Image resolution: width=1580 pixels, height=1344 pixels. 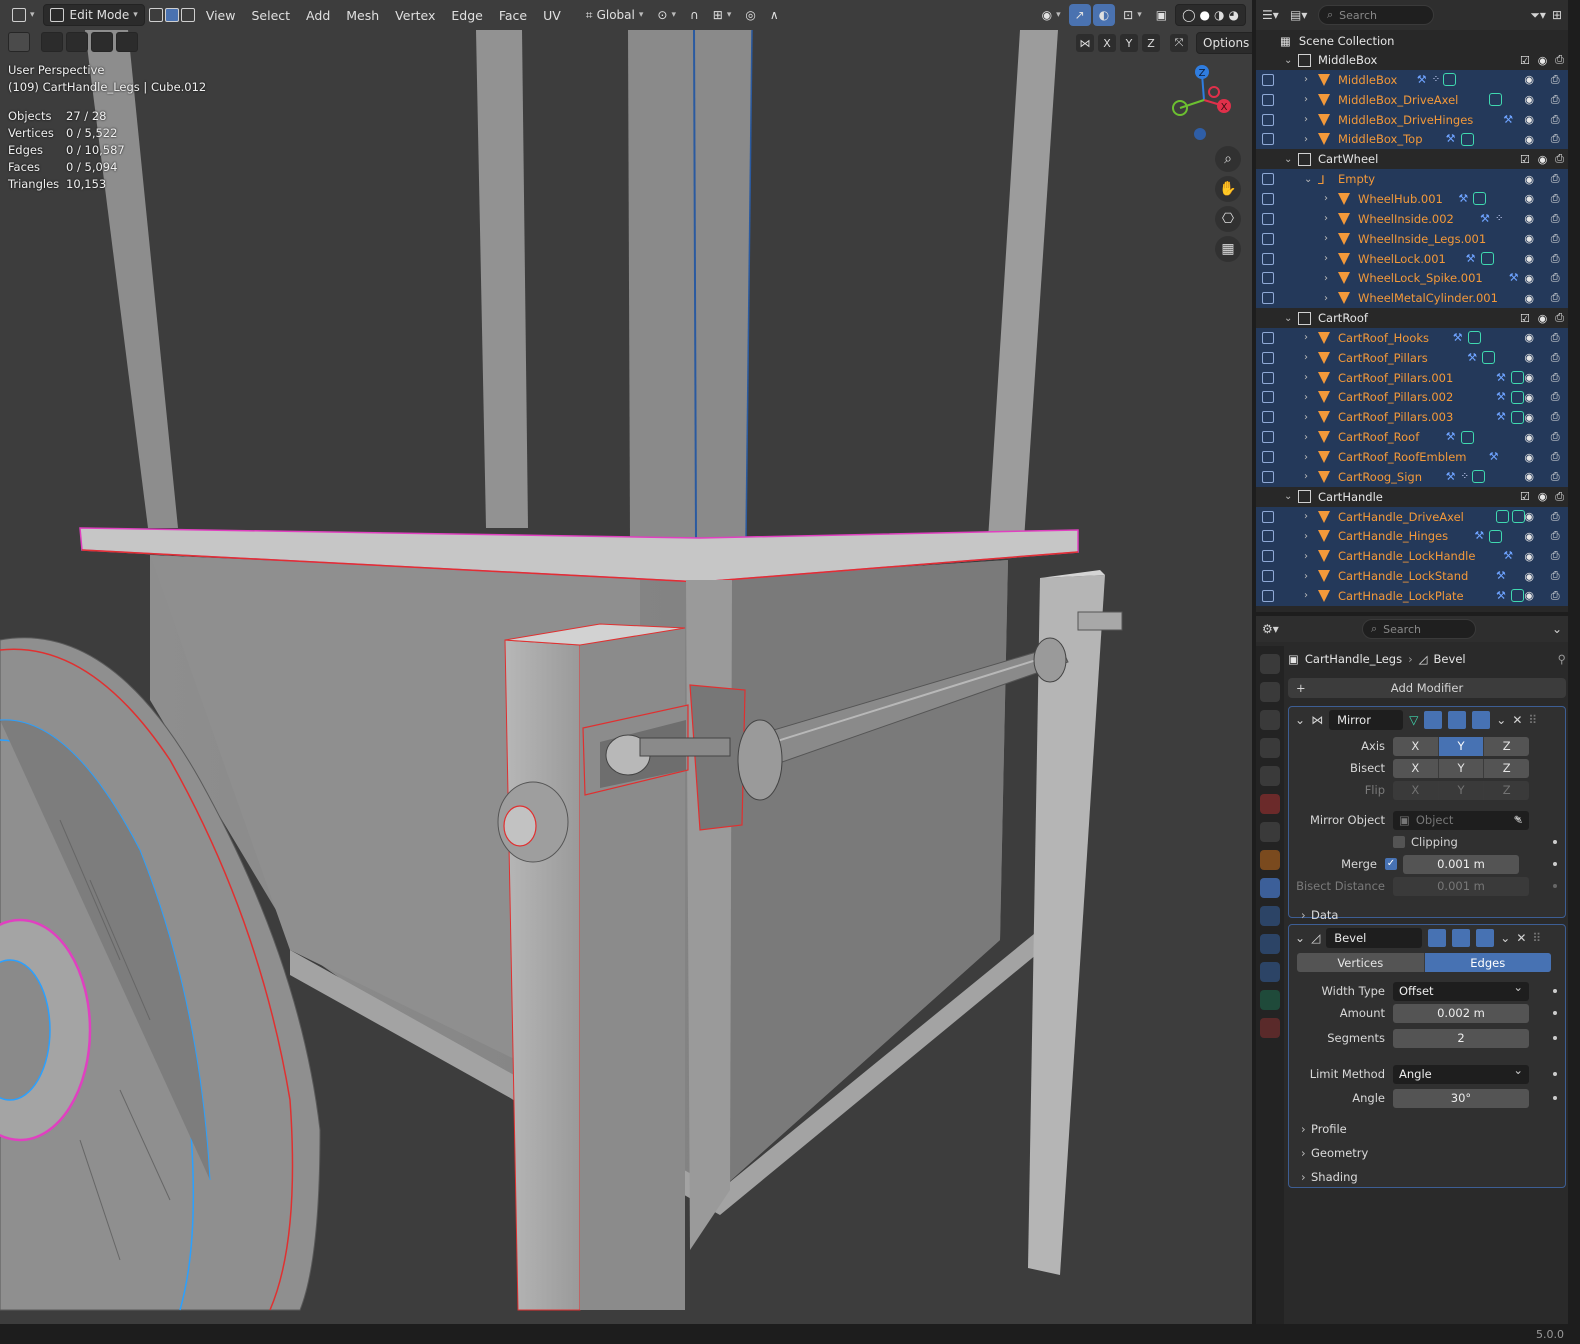 What do you see at coordinates (221, 15) in the screenshot?
I see `menu-view: View` at bounding box center [221, 15].